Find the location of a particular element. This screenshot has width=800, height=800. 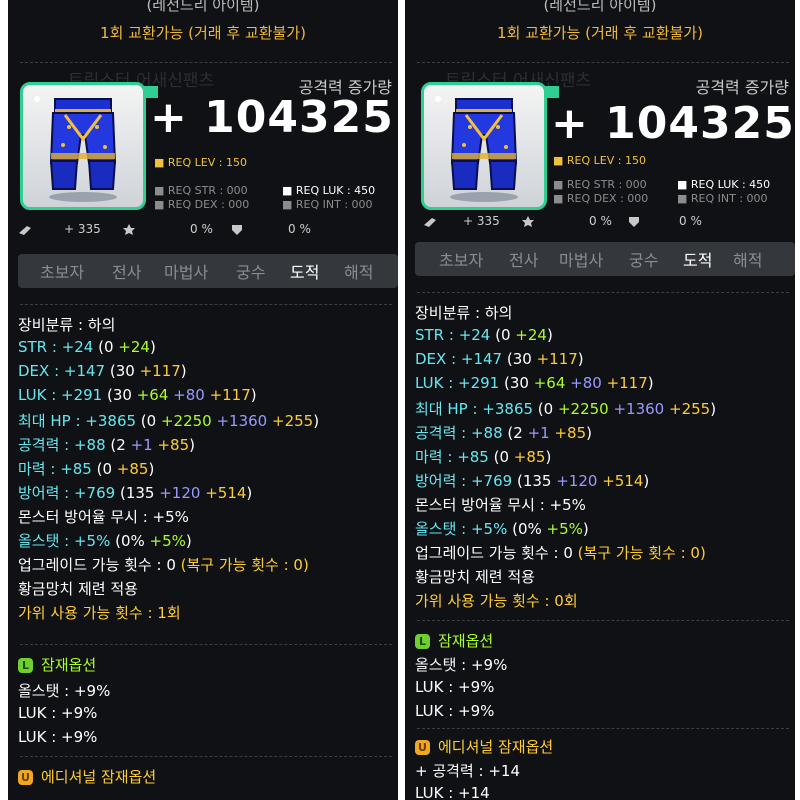

item-flag is located at coordinates (552, 92).